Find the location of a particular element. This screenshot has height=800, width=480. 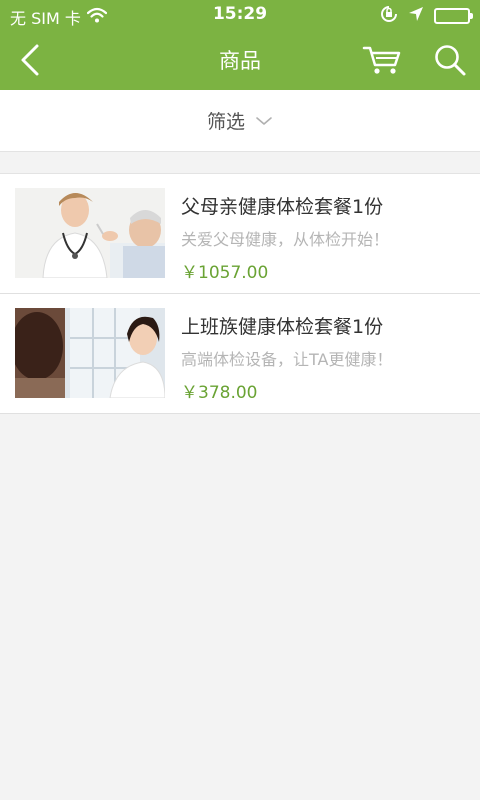

product-subtitle: 关爱父母健康，从体检开始！ is located at coordinates (285, 239).